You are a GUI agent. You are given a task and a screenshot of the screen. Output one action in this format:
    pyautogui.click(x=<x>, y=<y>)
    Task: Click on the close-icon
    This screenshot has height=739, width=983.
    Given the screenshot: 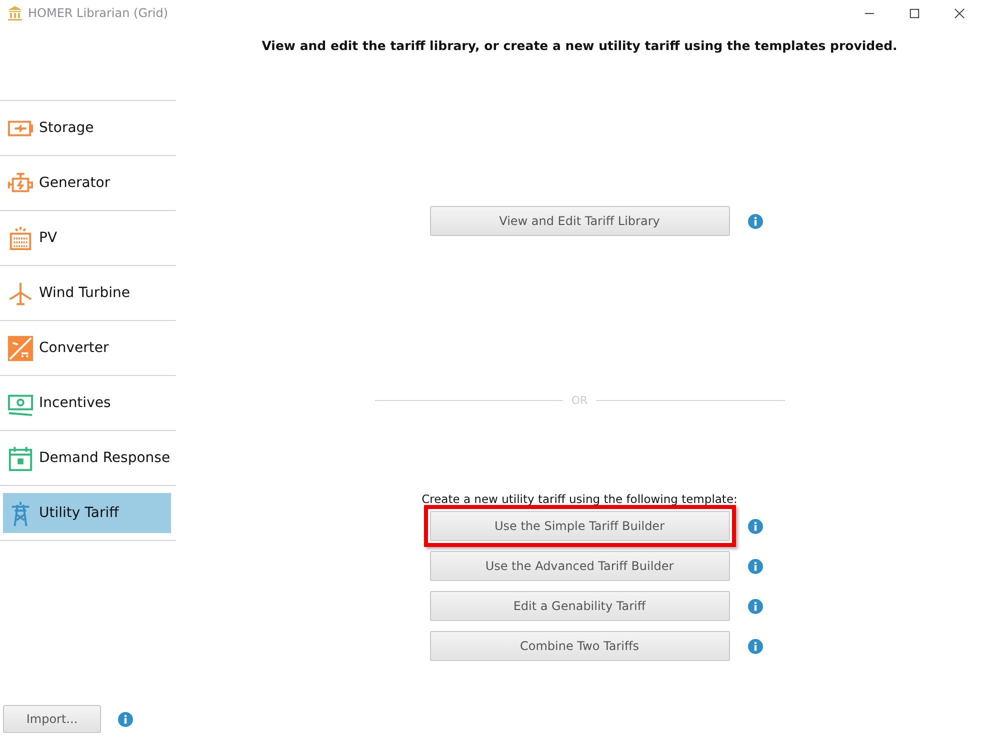 What is the action you would take?
    pyautogui.click(x=959, y=13)
    